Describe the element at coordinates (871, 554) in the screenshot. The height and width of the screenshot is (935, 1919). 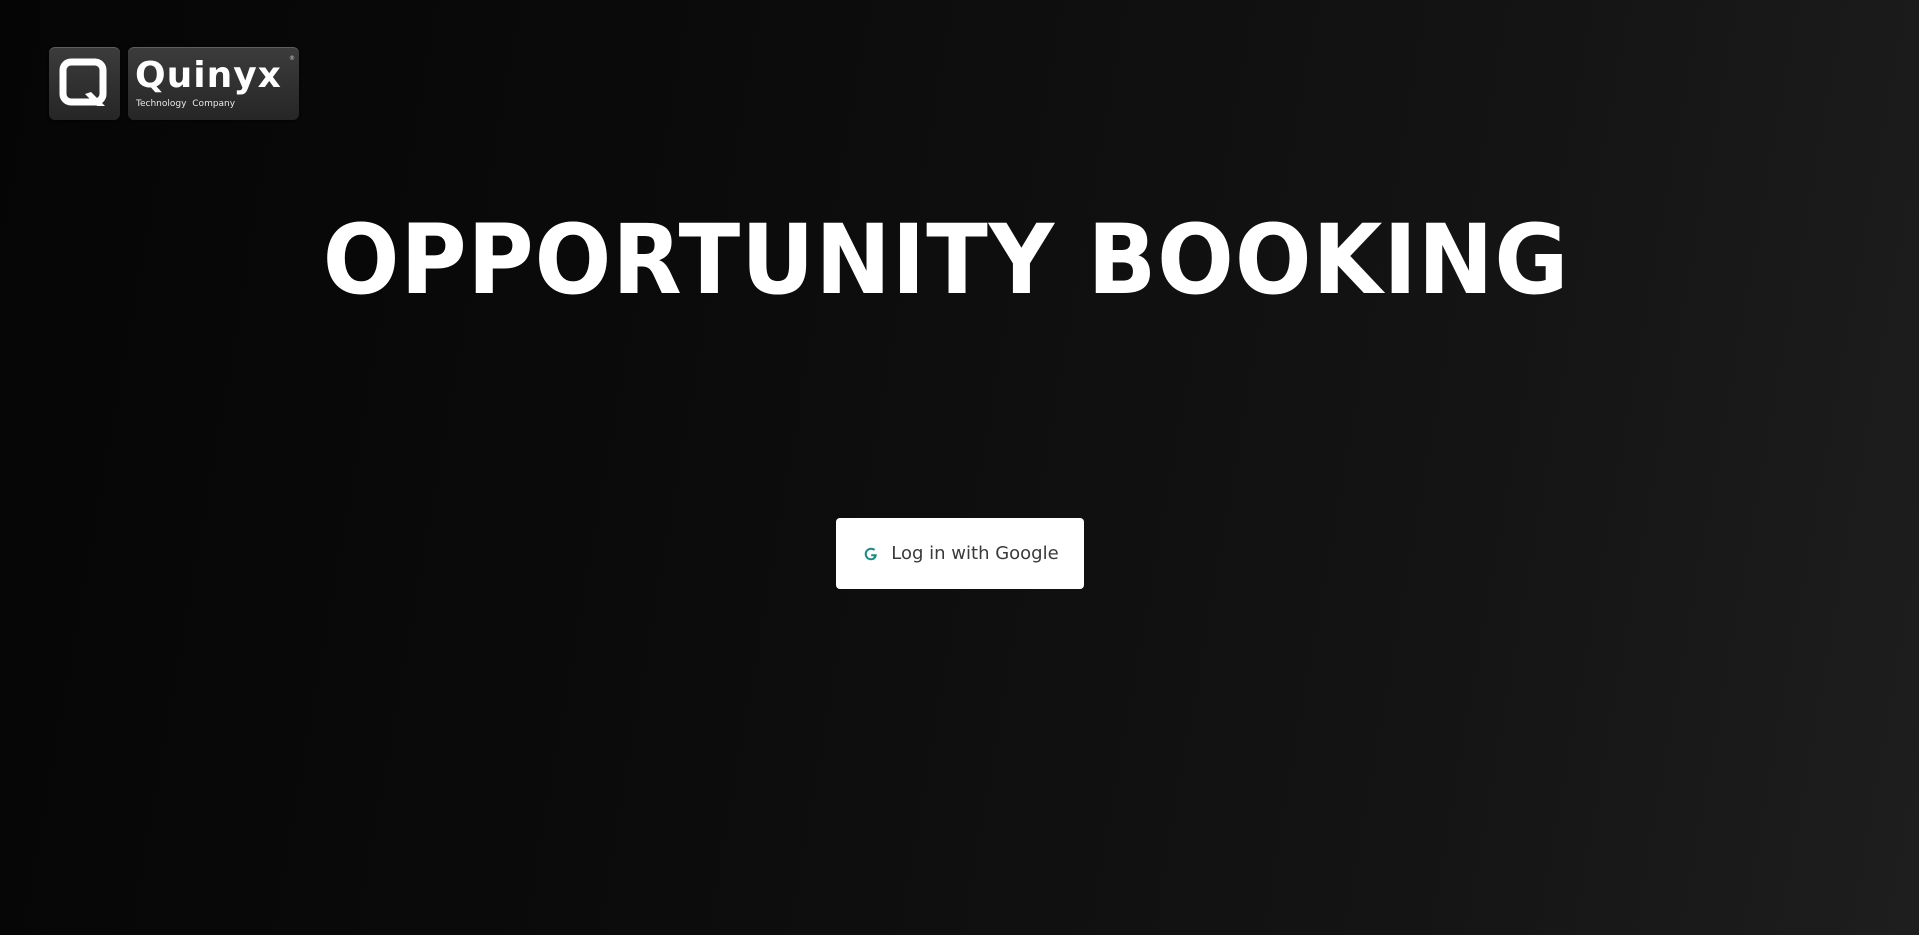
I see `google-g-icon` at that location.